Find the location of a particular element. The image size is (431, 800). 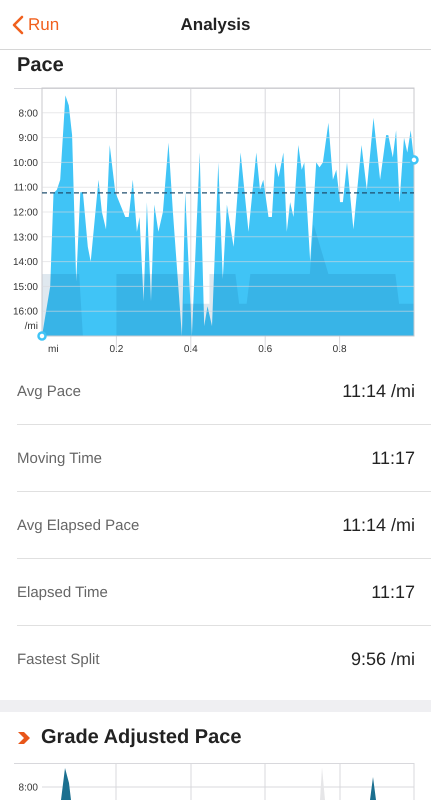

stat-label: Elapsed Time is located at coordinates (62, 592).